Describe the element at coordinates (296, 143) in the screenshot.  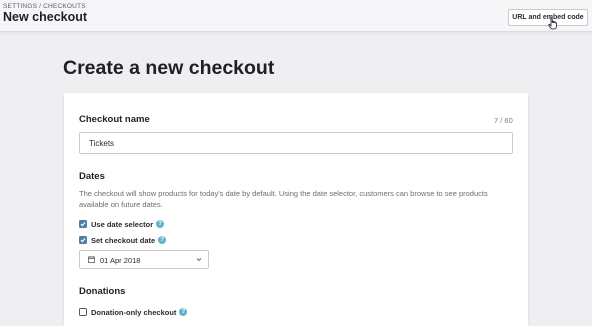
I see `checkout-name-input` at that location.